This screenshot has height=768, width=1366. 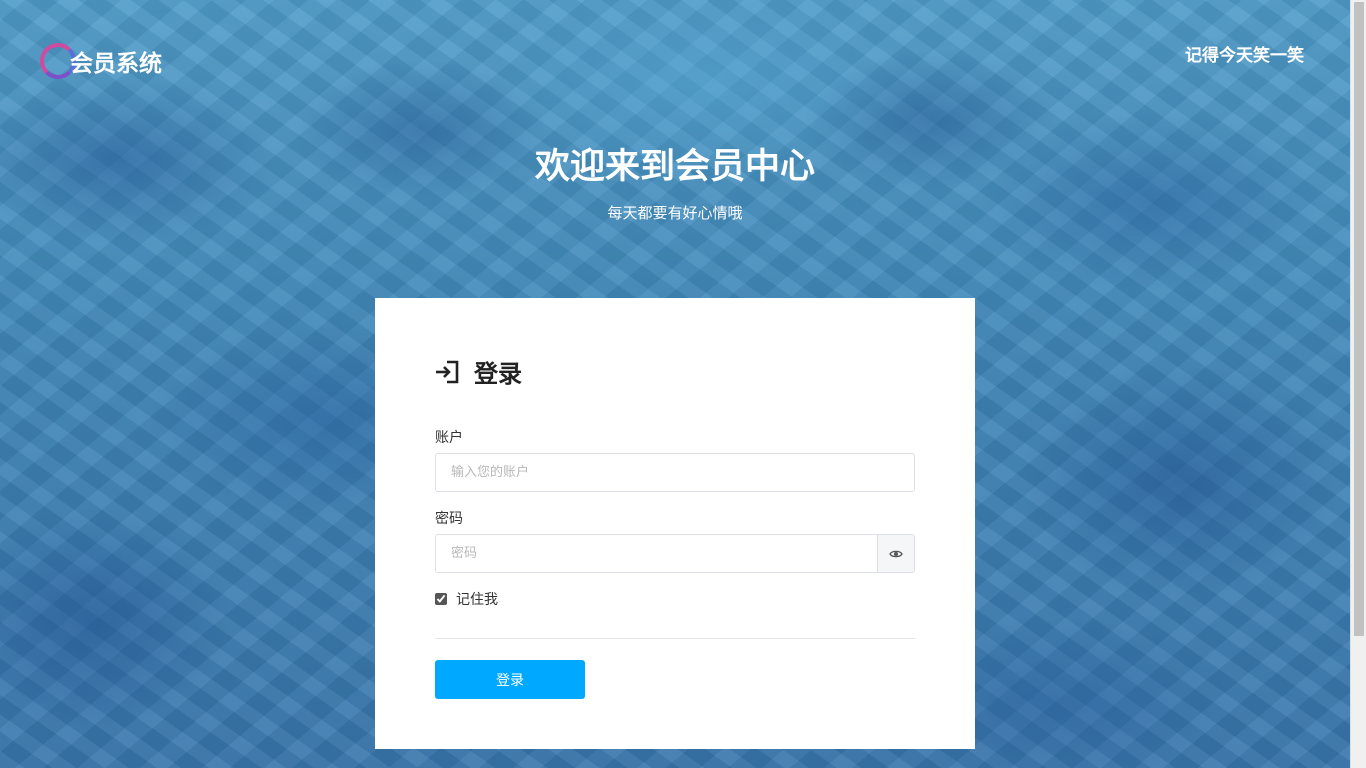 I want to click on password-input, so click(x=656, y=553).